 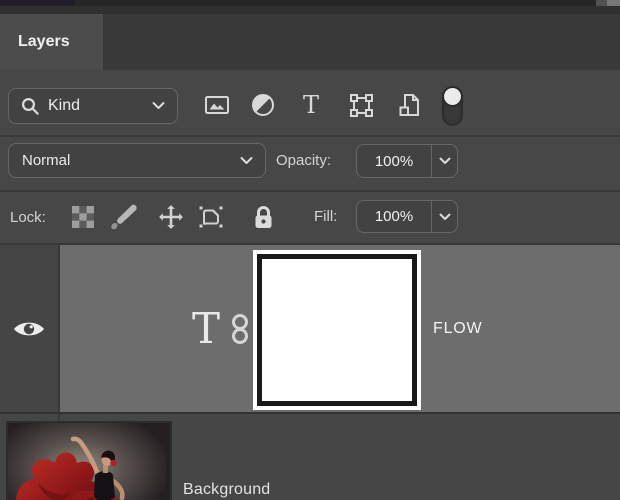 I want to click on visibility-toggle-flow, so click(x=29, y=328).